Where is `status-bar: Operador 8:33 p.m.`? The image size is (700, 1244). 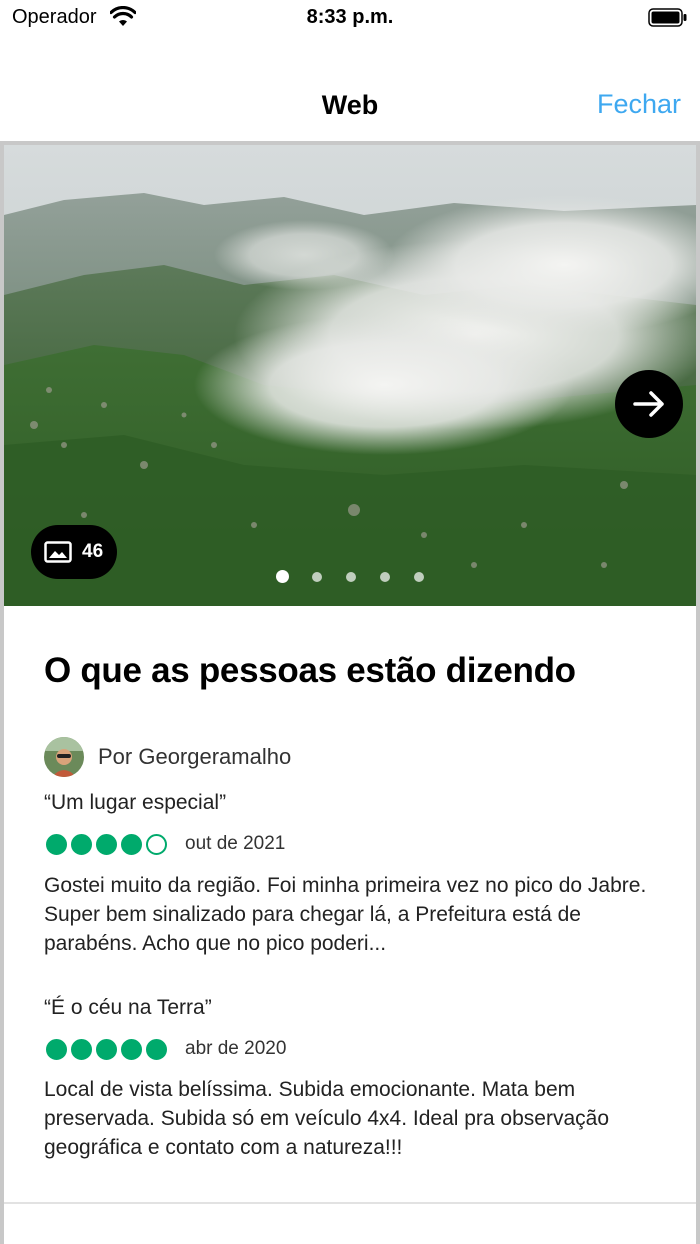 status-bar: Operador 8:33 p.m. is located at coordinates (350, 20).